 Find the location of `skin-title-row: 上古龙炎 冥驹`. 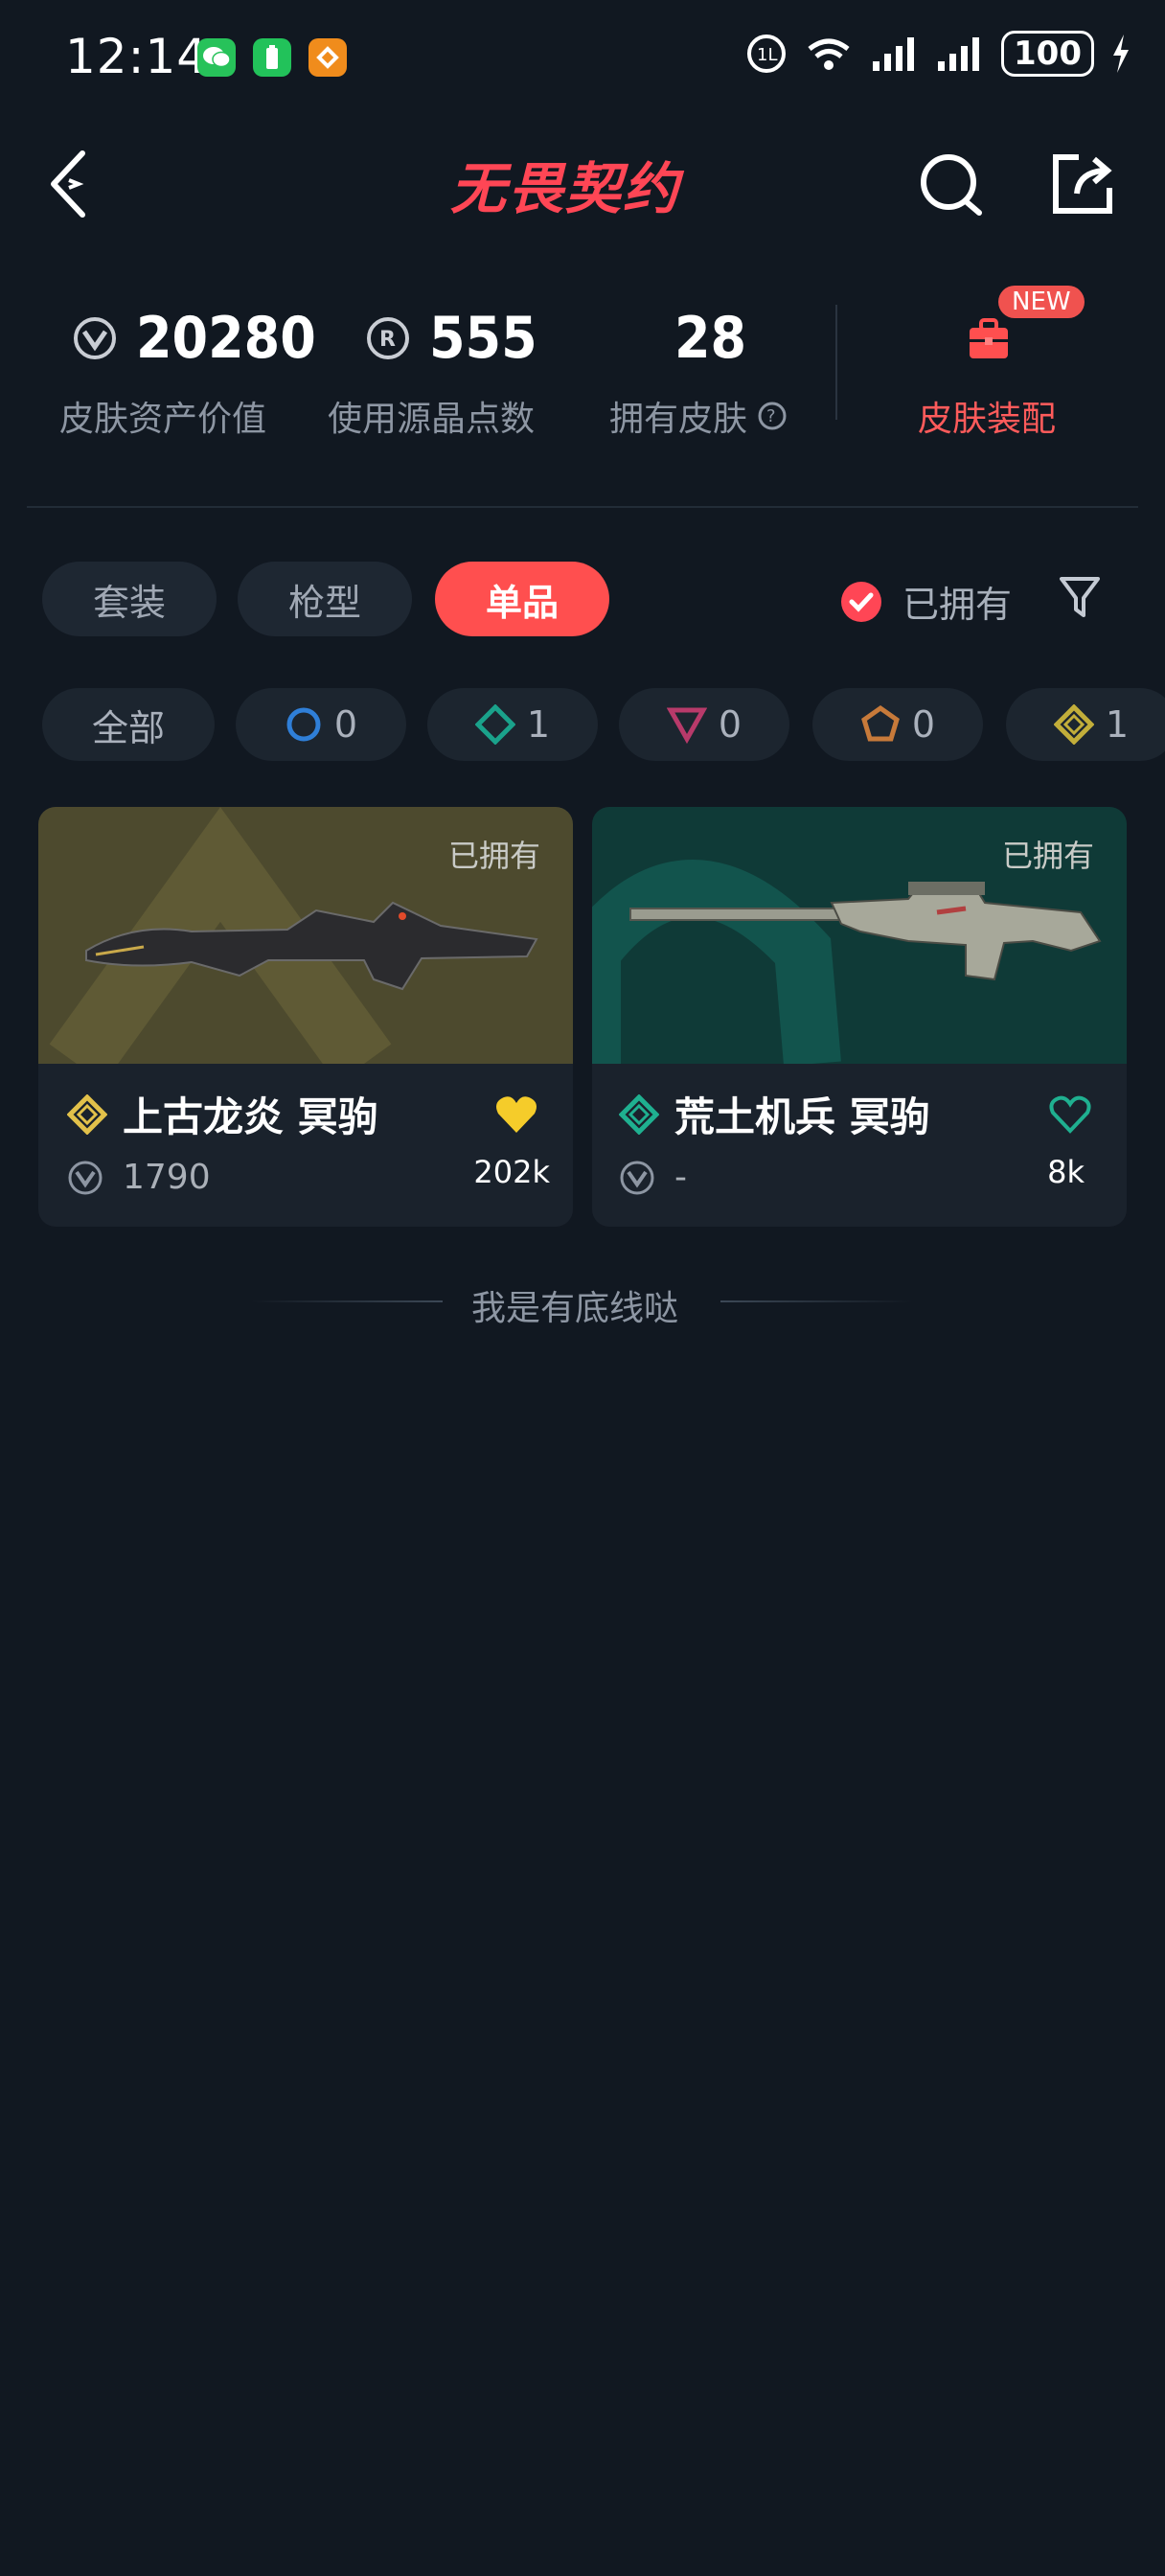

skin-title-row: 上古龙炎 冥驹 is located at coordinates (222, 1114).